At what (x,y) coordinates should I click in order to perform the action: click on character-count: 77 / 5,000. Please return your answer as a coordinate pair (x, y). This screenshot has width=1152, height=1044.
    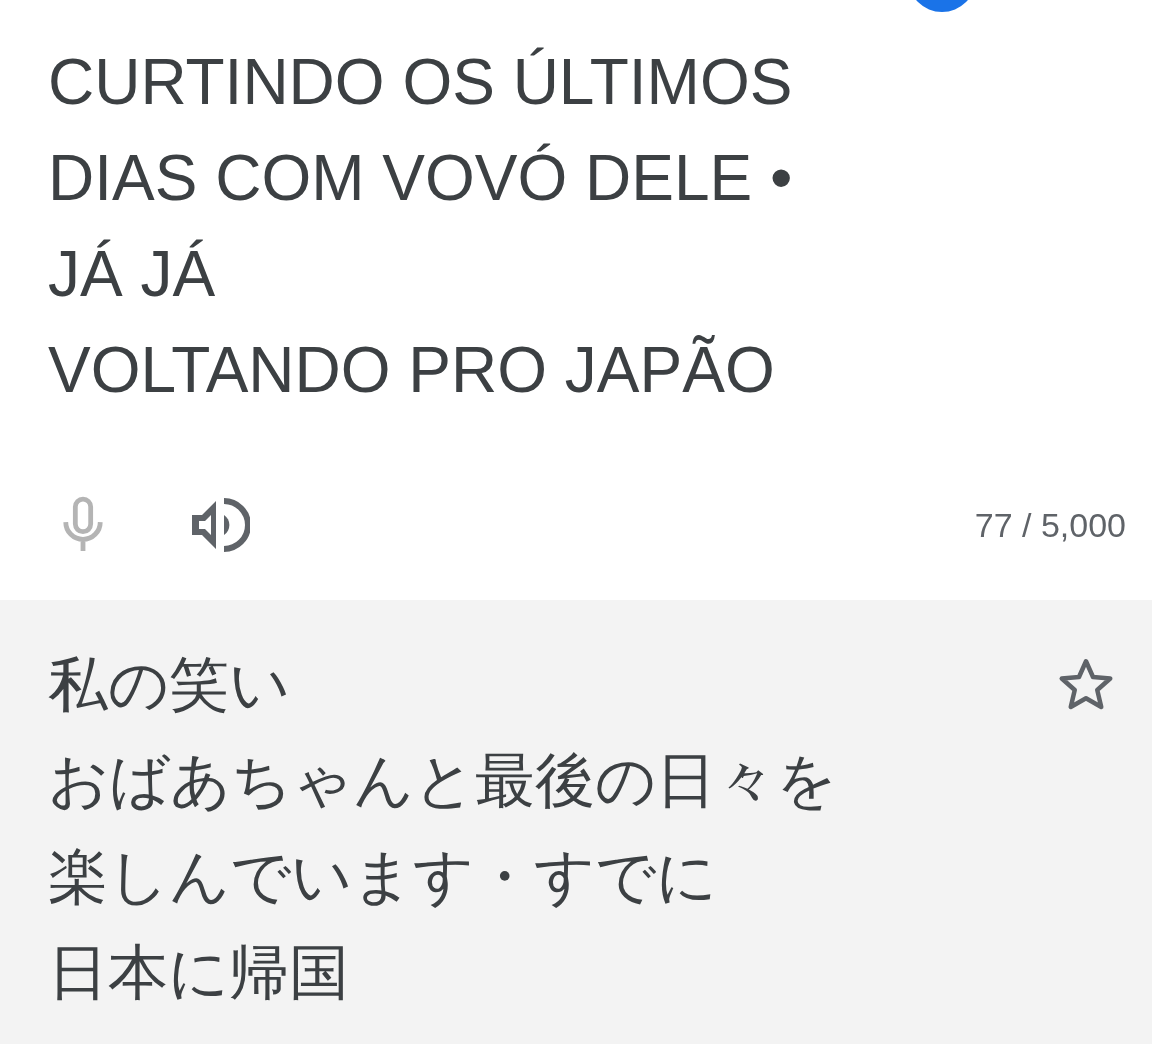
    Looking at the image, I should click on (1050, 525).